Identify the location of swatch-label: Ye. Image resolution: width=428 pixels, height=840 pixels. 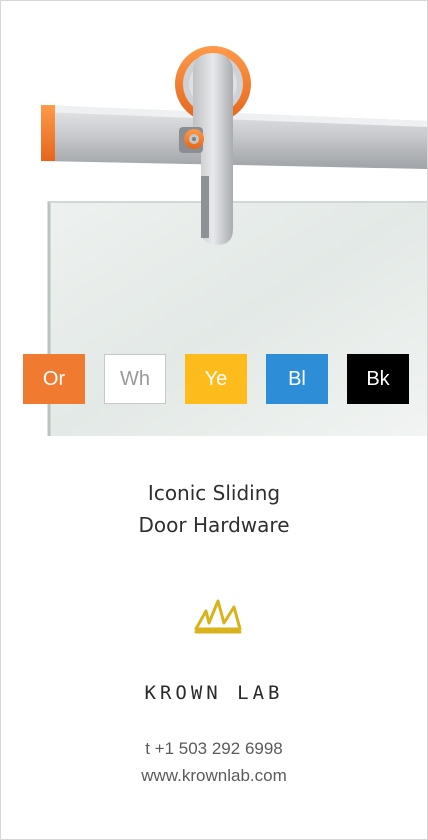
(216, 378).